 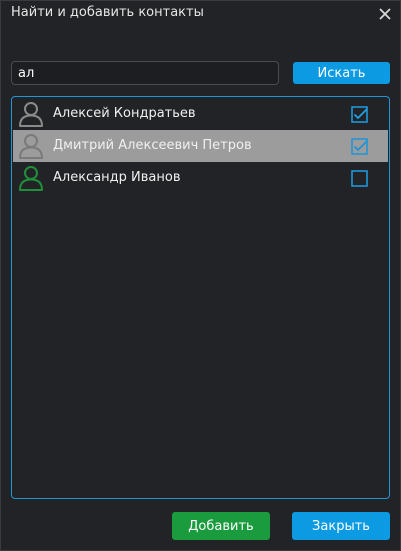 I want to click on close-icon, so click(x=385, y=14).